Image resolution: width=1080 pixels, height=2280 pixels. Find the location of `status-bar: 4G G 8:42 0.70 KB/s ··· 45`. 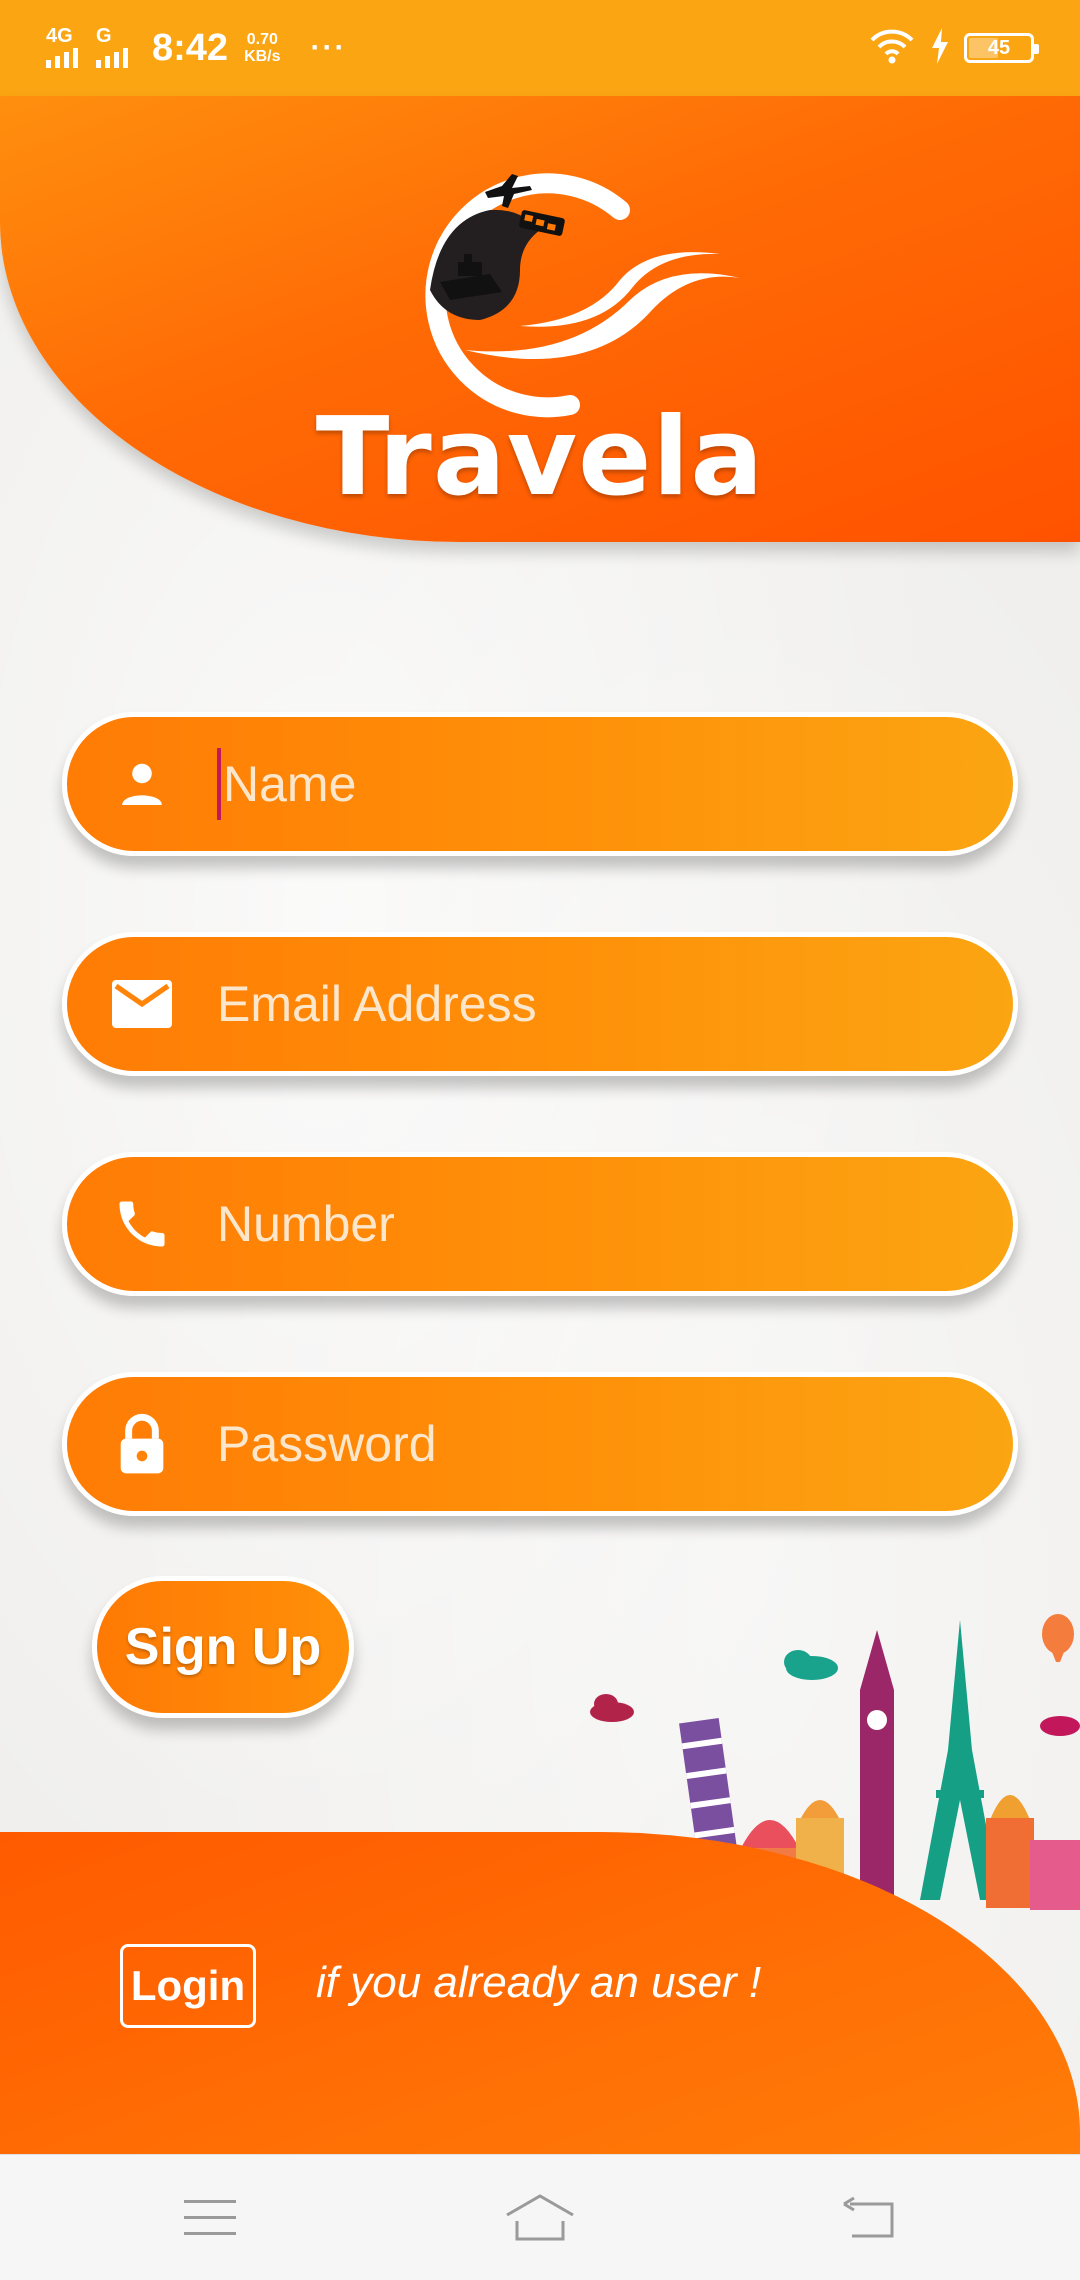

status-bar: 4G G 8:42 0.70 KB/s ··· 45 is located at coordinates (540, 48).